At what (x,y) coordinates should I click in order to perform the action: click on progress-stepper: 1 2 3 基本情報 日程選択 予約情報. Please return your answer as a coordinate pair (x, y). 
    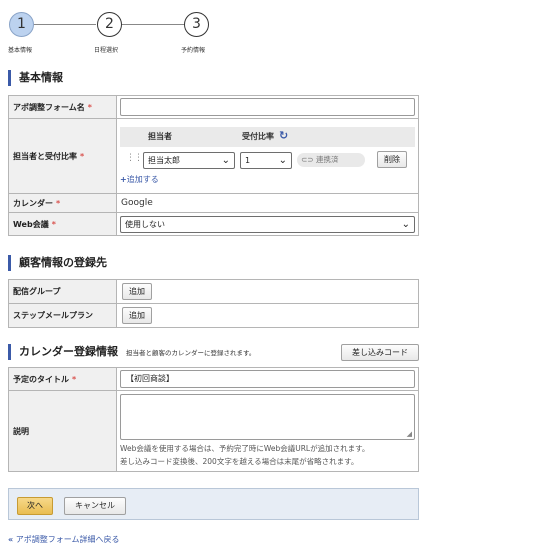
    Looking at the image, I should click on (118, 34).